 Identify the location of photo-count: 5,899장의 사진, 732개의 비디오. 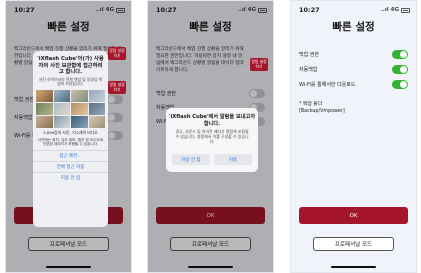
(70, 133).